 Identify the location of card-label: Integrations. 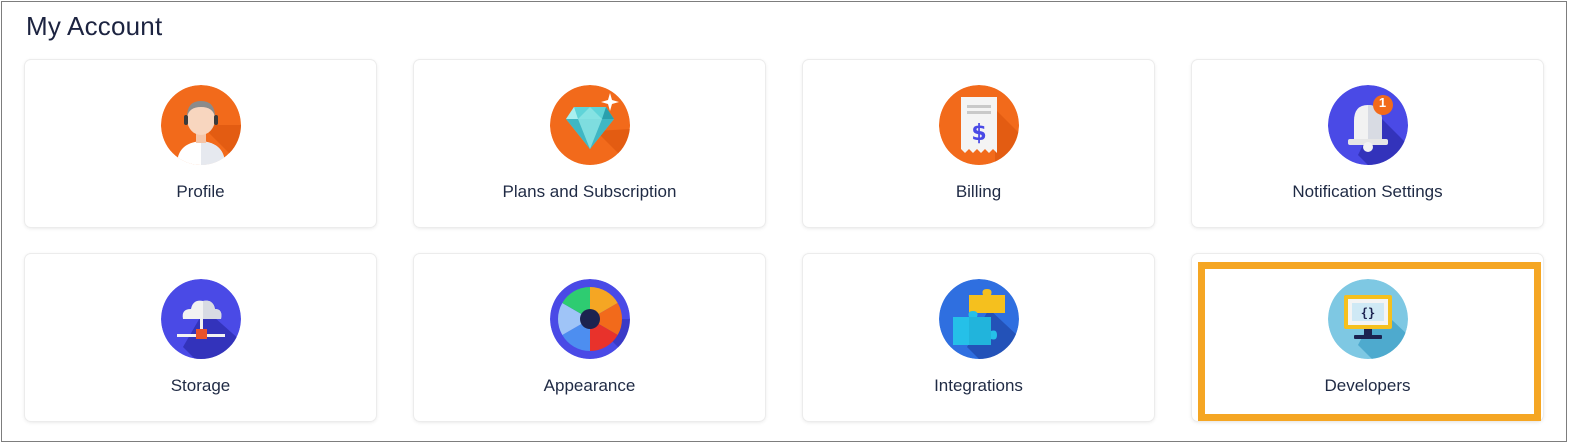
(978, 385).